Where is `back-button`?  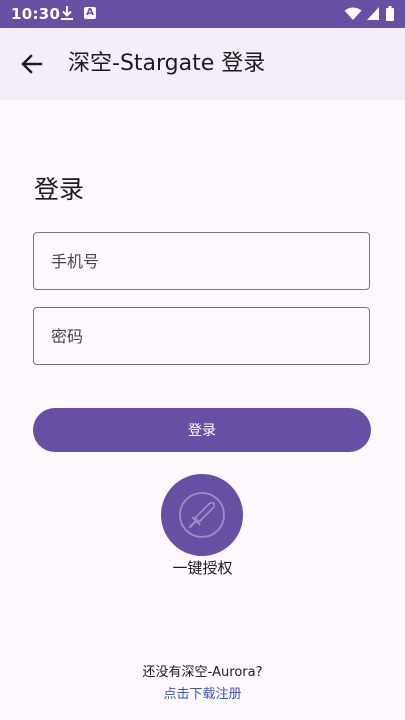 back-button is located at coordinates (30, 64).